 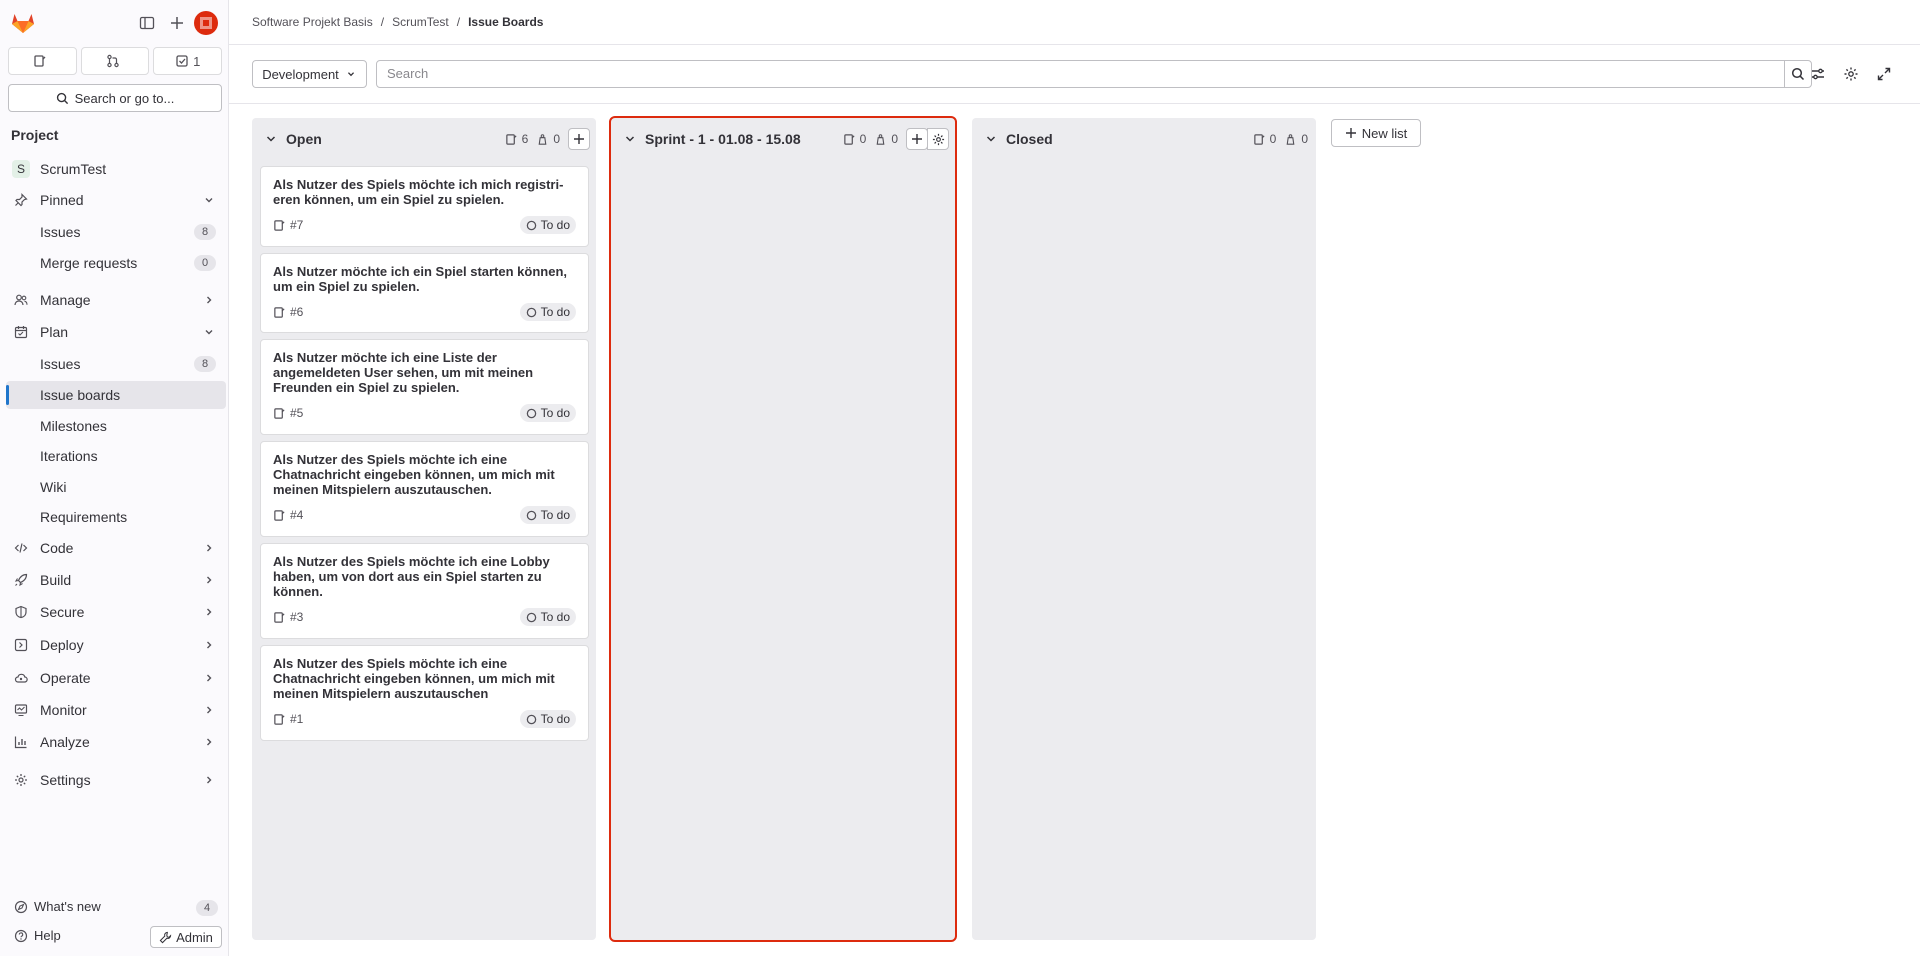 I want to click on issue-count: 6, so click(x=516, y=139).